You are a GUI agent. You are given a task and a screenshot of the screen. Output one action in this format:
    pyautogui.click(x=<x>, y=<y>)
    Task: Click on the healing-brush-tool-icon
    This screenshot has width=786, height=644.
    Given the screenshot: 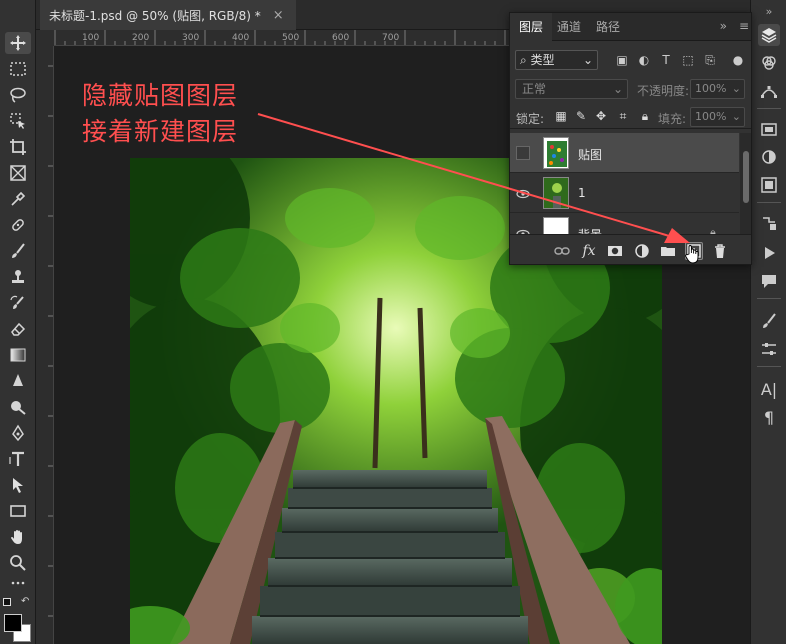 What is the action you would take?
    pyautogui.click(x=18, y=225)
    